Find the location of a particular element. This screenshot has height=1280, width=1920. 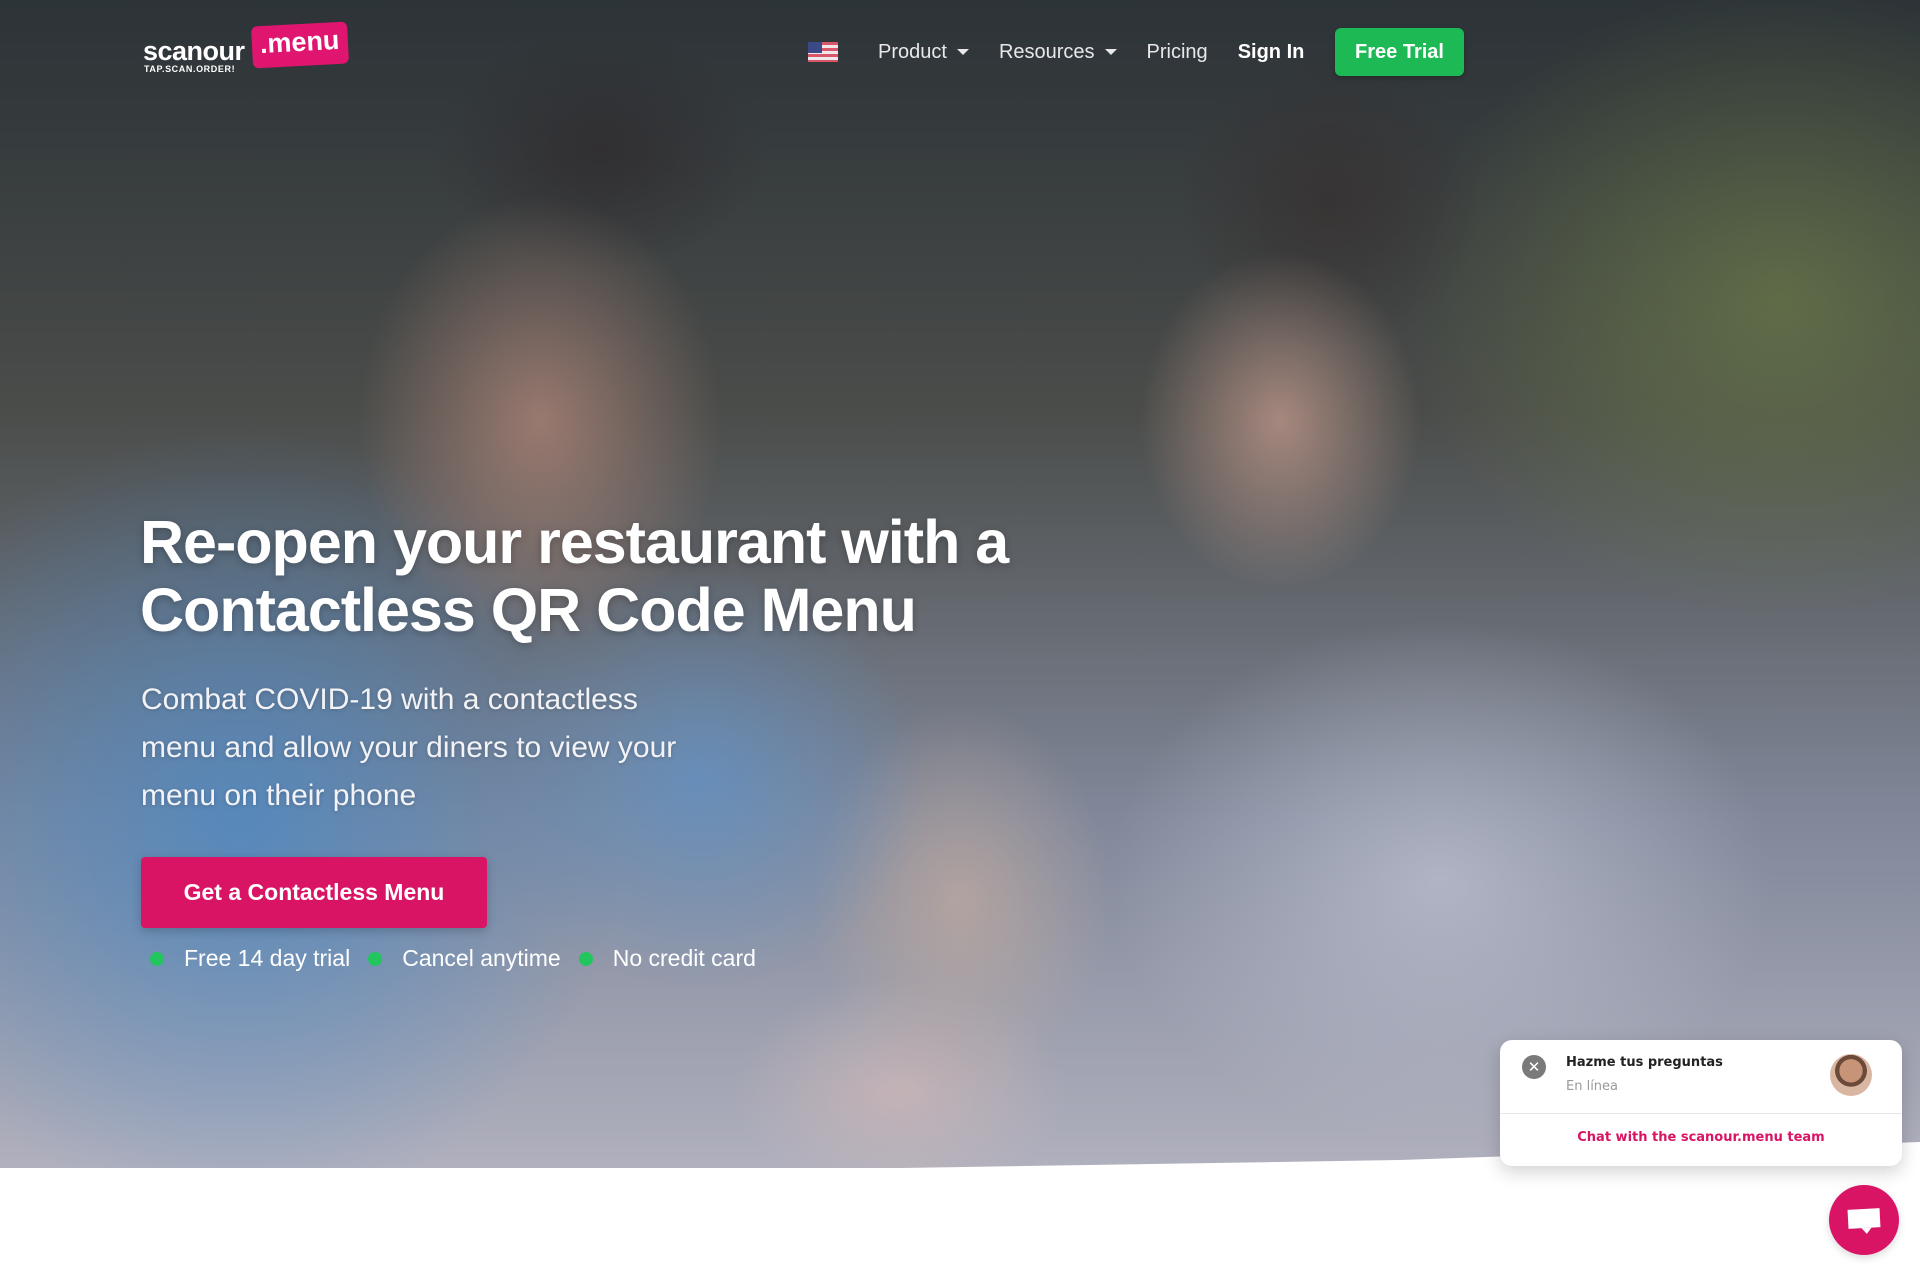

get-contactless-menu-button: Get a Contactless Menu is located at coordinates (314, 892).